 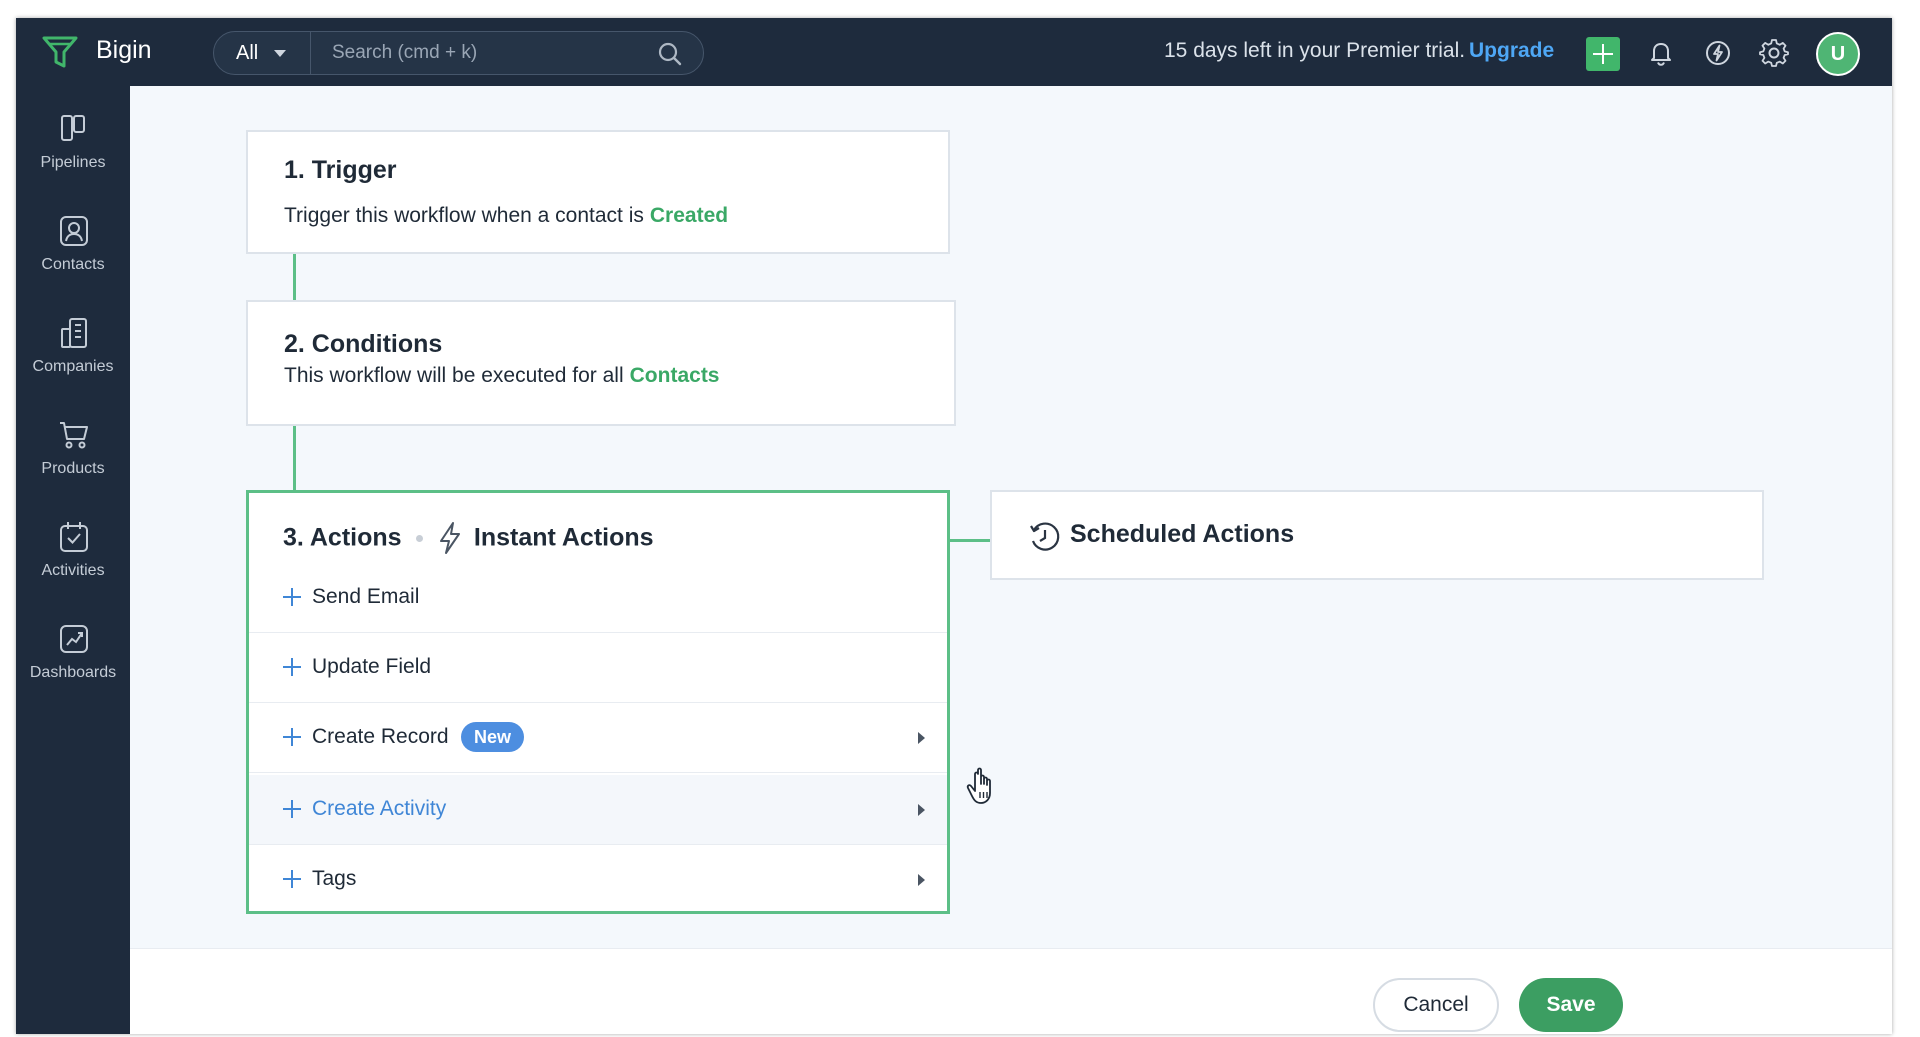 I want to click on save-button: Save, so click(x=1571, y=1005).